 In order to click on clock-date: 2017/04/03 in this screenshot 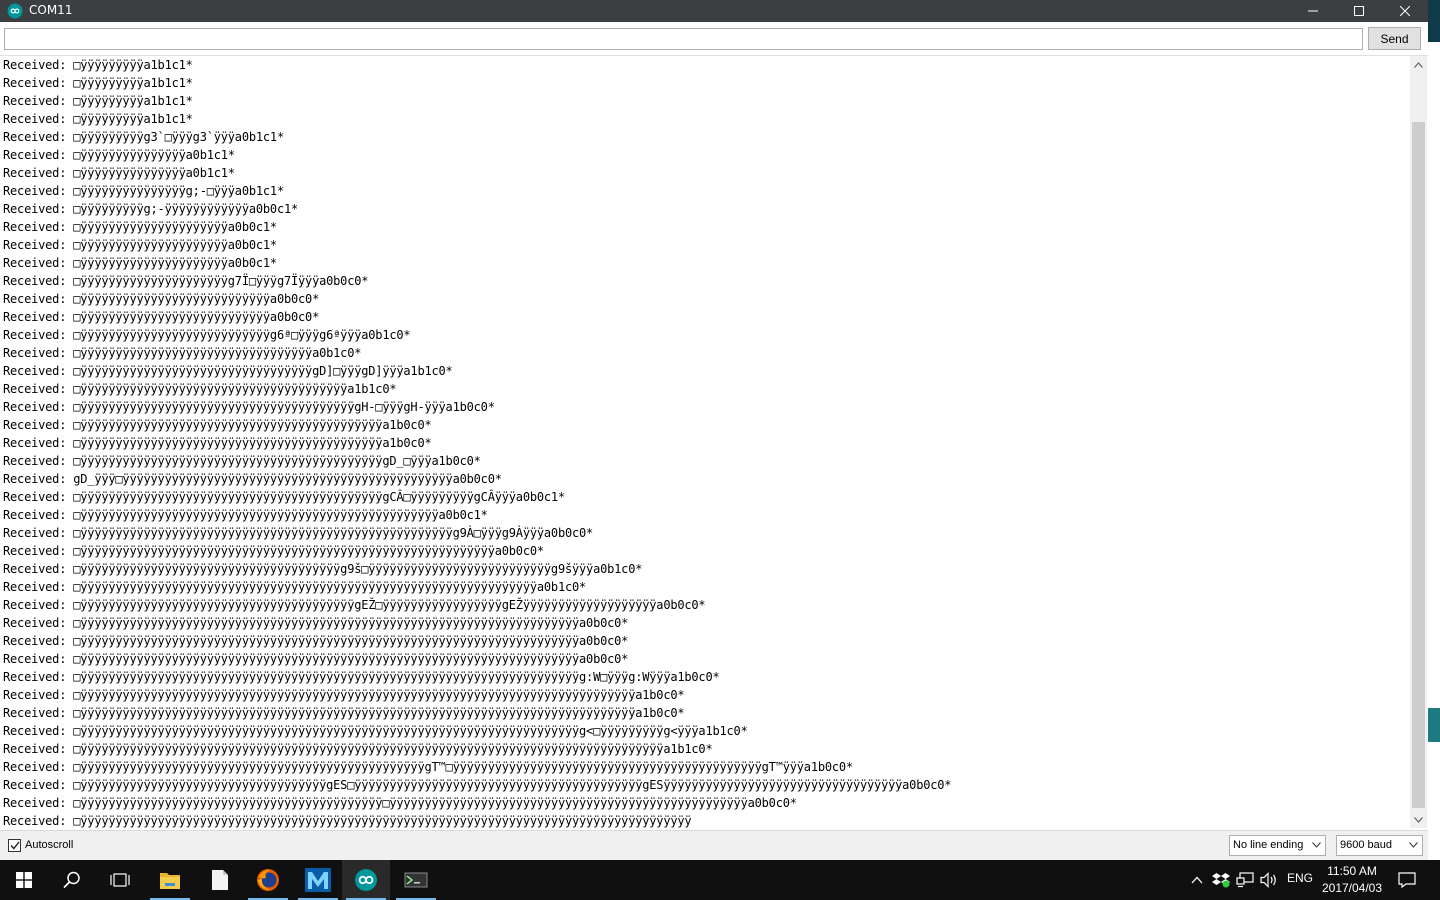, I will do `click(1352, 888)`.